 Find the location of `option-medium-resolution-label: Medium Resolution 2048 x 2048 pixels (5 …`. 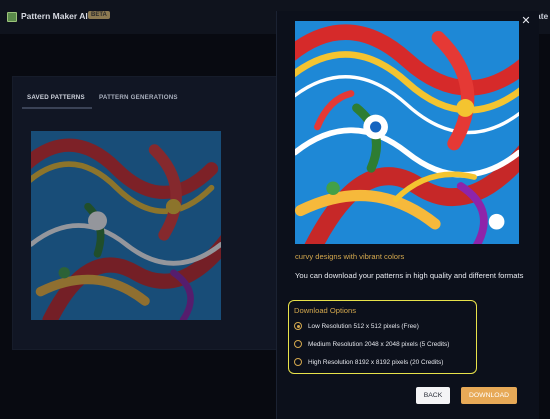

option-medium-resolution-label: Medium Resolution 2048 x 2048 pixels (5 … is located at coordinates (379, 344).